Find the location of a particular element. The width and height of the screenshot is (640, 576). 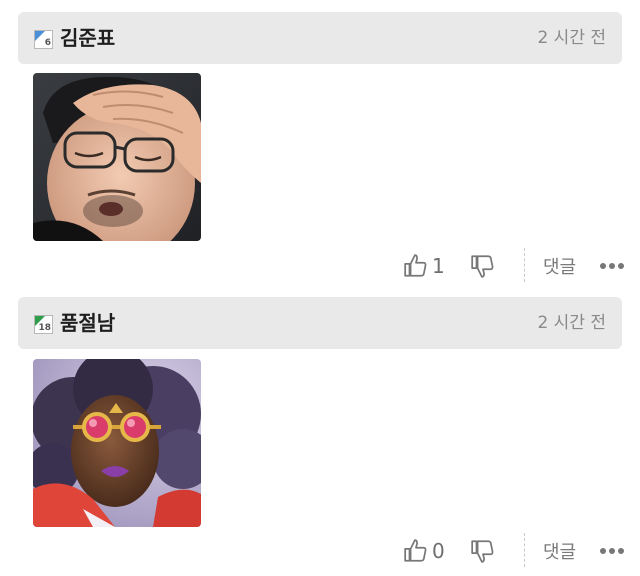

comment-actions: 1 댓글 is located at coordinates (320, 266).